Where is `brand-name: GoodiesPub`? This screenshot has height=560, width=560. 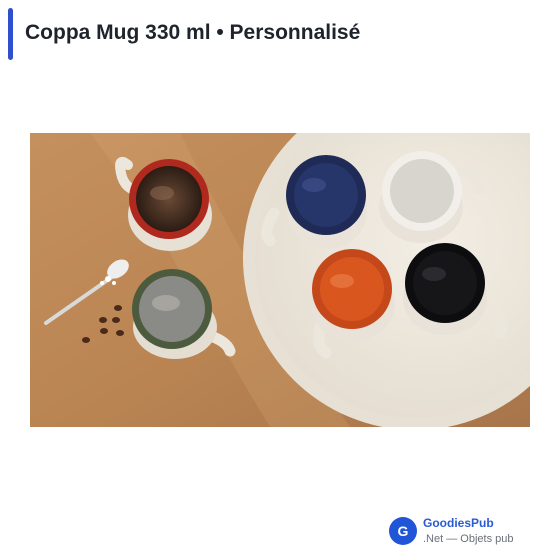 brand-name: GoodiesPub is located at coordinates (458, 523).